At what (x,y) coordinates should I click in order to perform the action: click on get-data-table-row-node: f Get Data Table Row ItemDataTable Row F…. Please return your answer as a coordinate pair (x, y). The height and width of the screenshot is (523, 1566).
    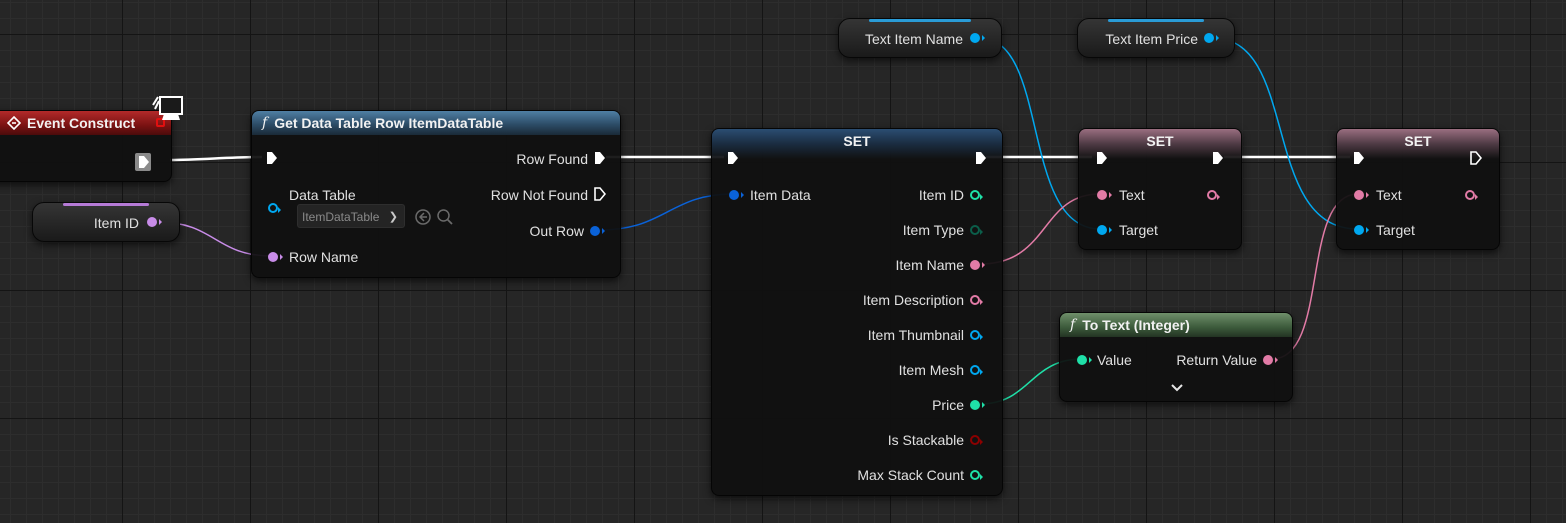
    Looking at the image, I should click on (436, 194).